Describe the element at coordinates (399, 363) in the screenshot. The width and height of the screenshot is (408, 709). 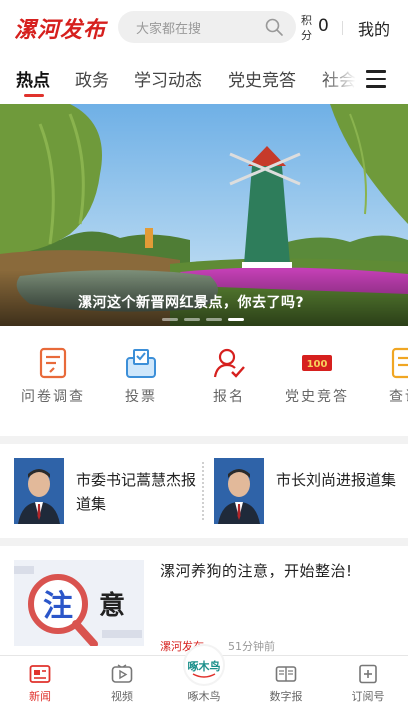
I see `query-icon` at that location.